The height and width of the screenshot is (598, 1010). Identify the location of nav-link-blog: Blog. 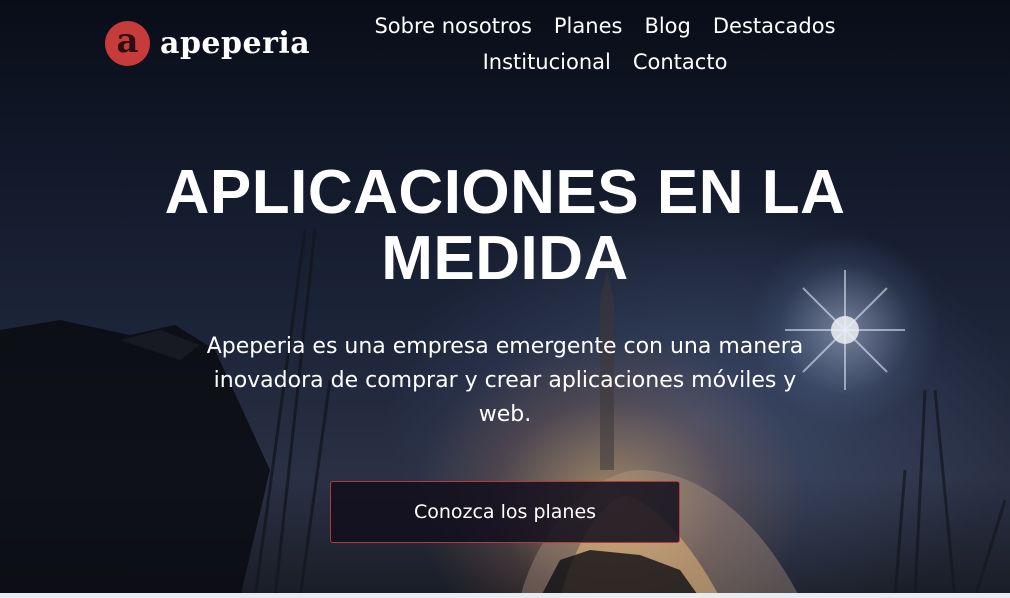
(667, 26).